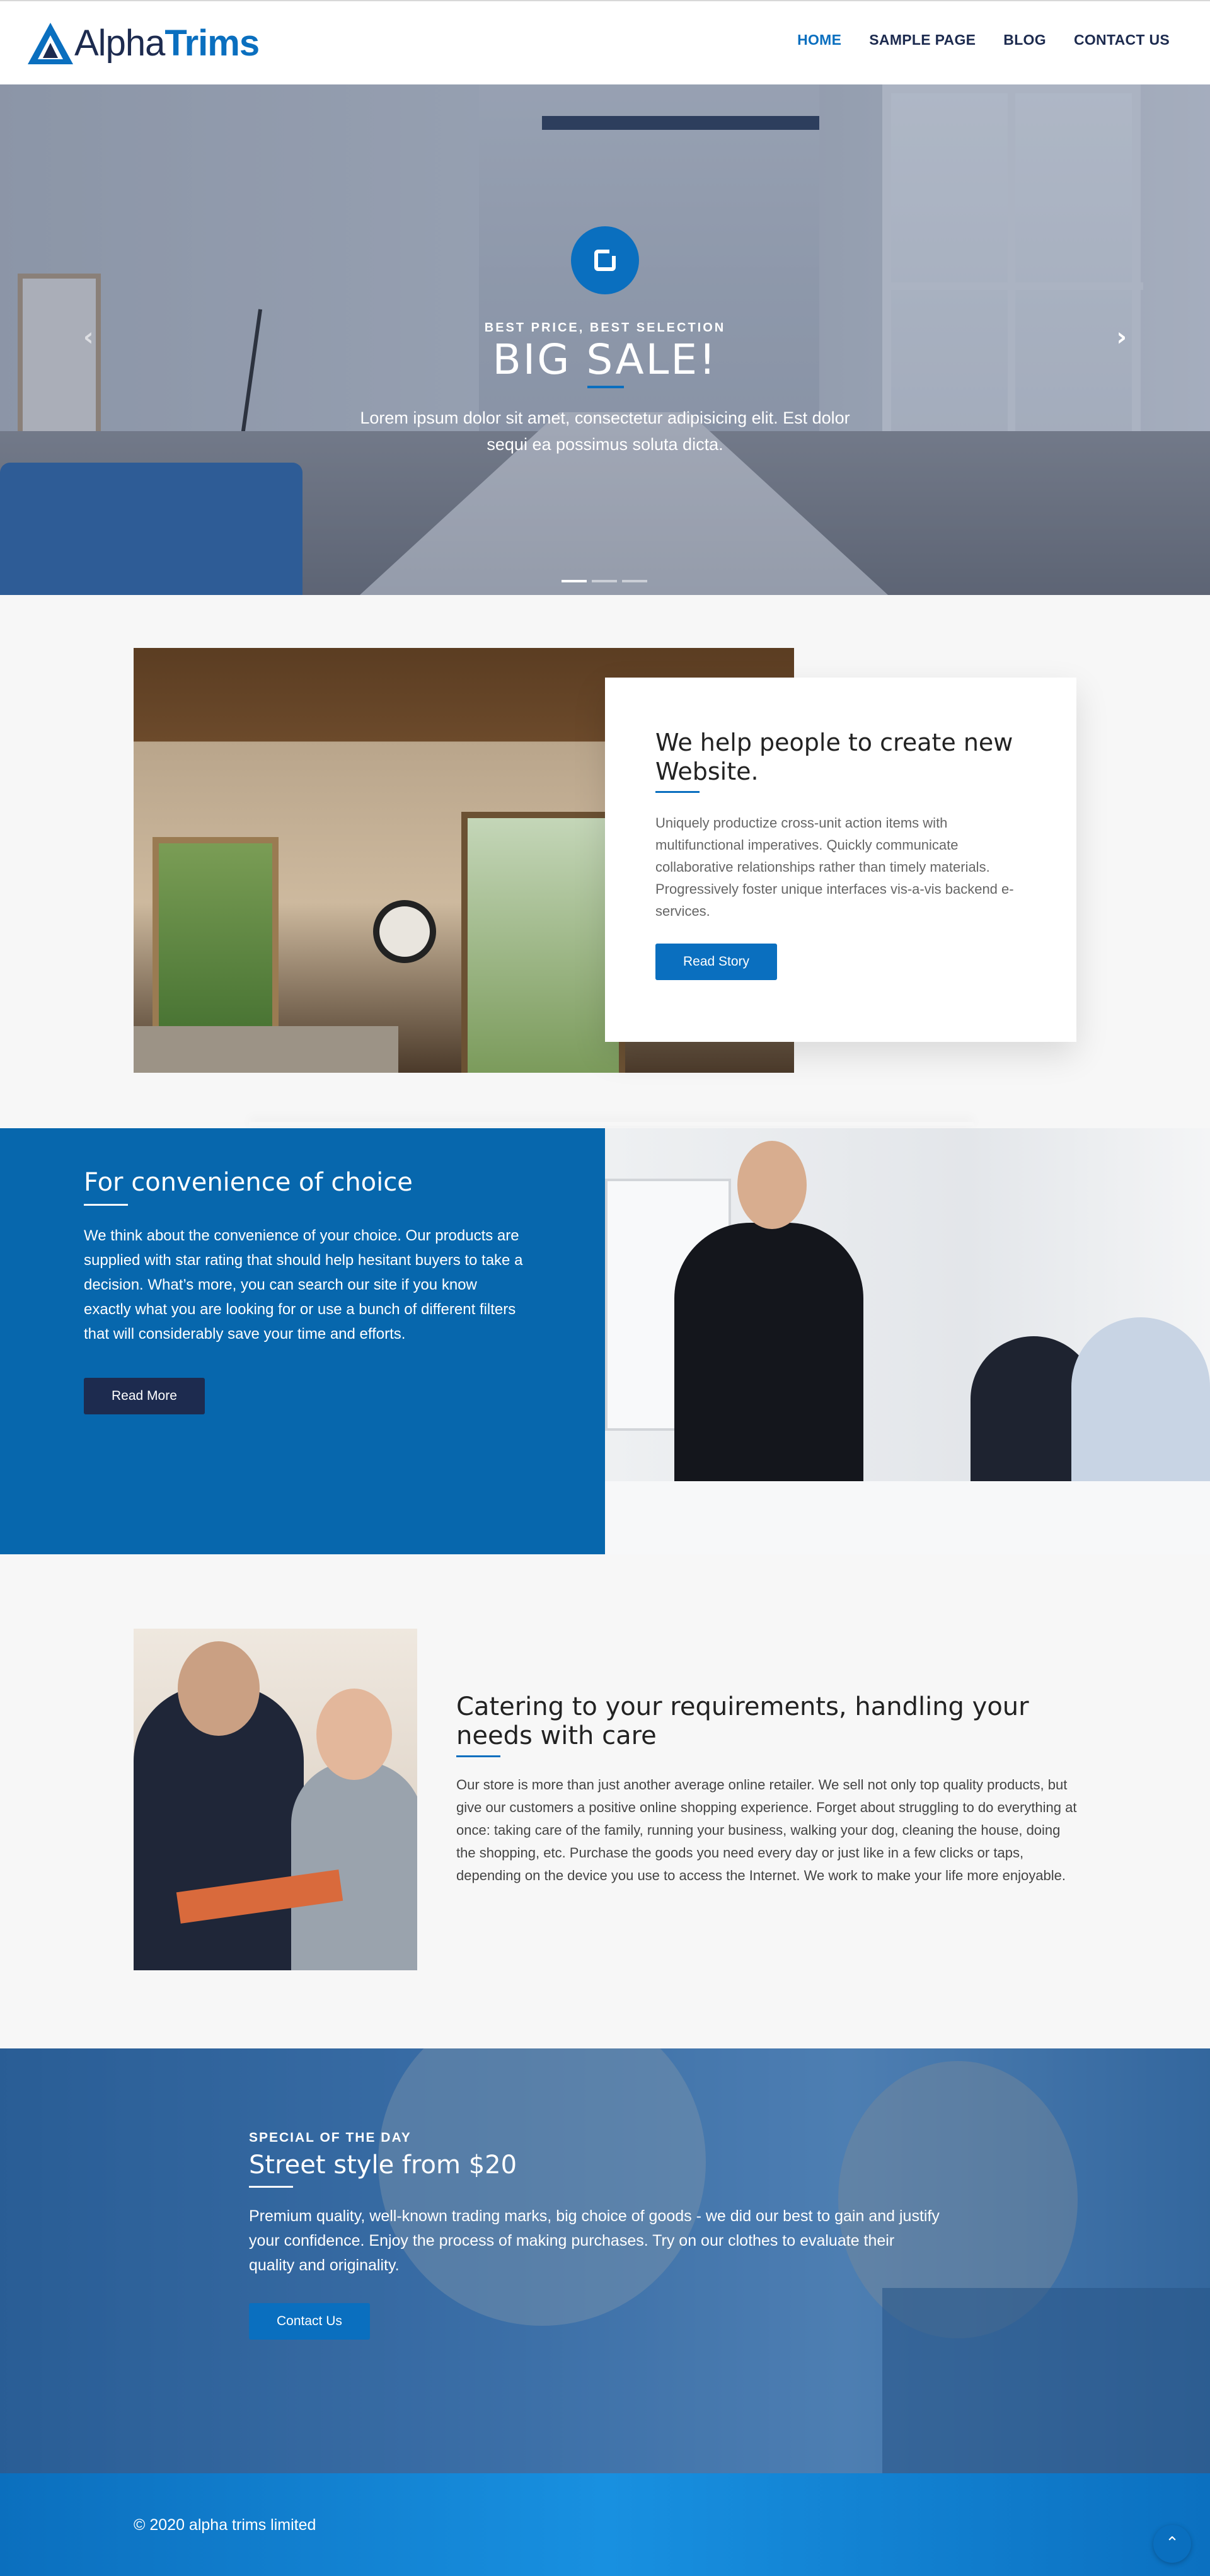  I want to click on story-title-underline, so click(678, 792).